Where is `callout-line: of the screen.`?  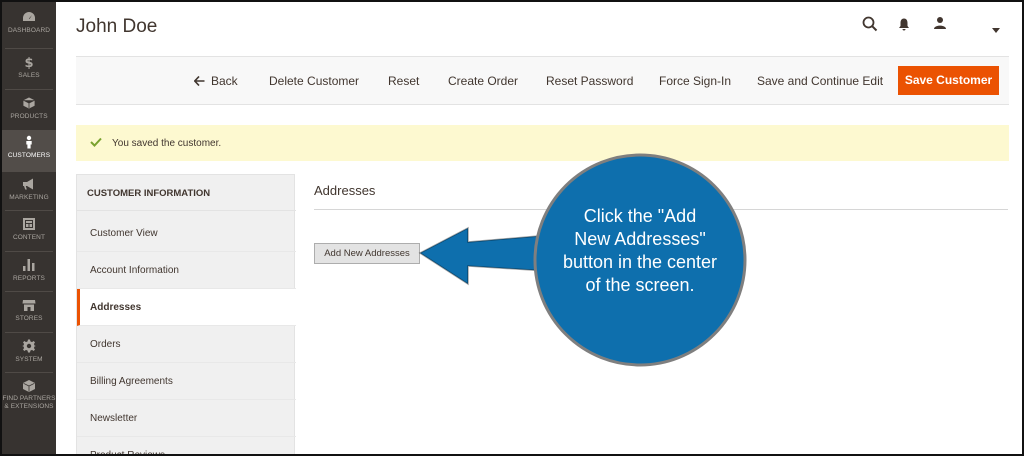 callout-line: of the screen. is located at coordinates (640, 285).